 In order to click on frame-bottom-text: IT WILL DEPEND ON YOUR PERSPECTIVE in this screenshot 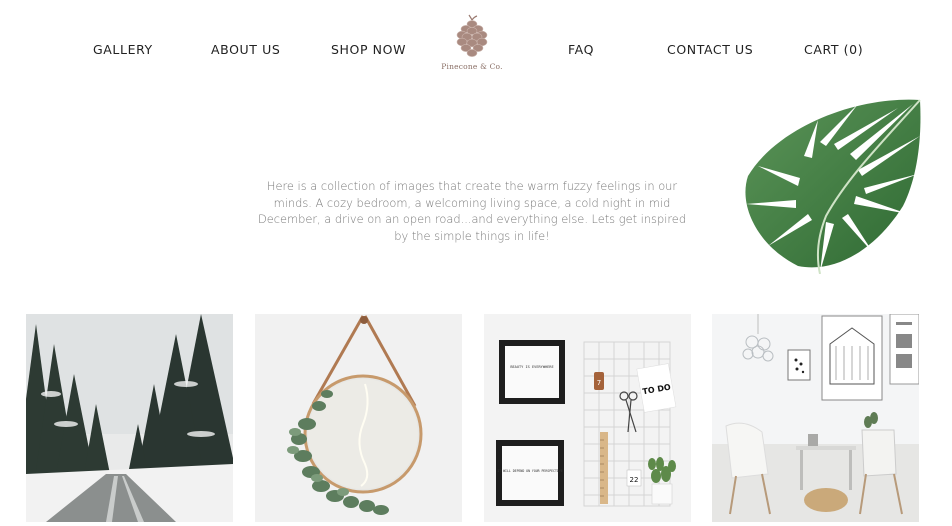, I will do `click(529, 471)`.